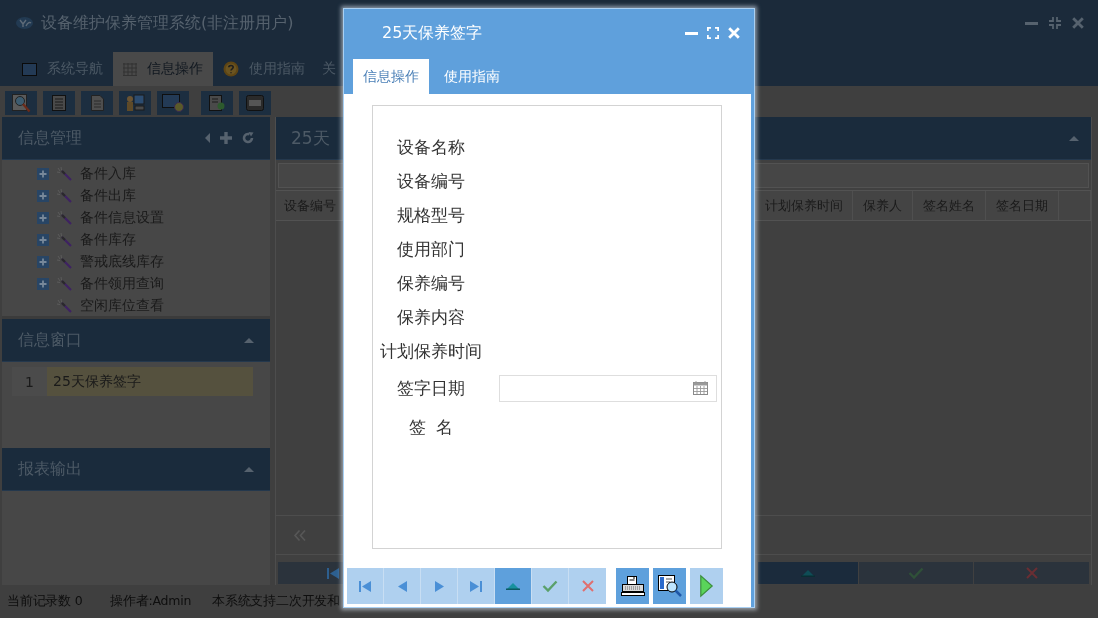  Describe the element at coordinates (207, 138) in the screenshot. I see `caret-left-icon` at that location.